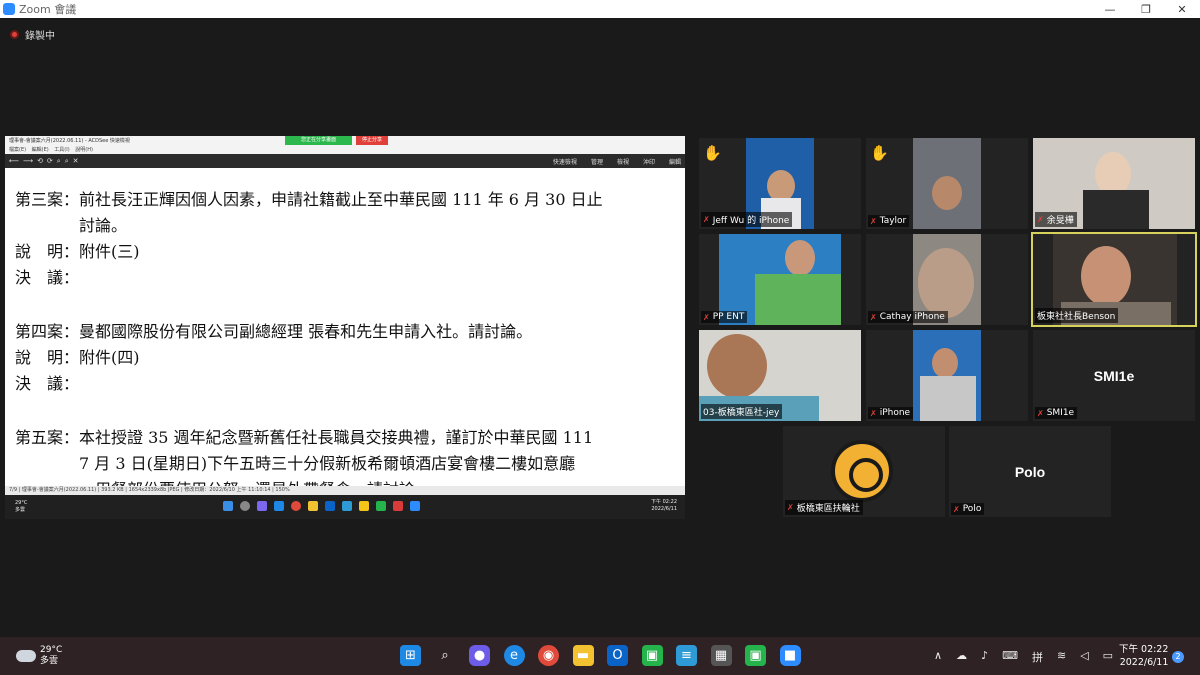 The height and width of the screenshot is (675, 1200). Describe the element at coordinates (947, 183) in the screenshot. I see `participant-tile: ✋ ✗ Taylor` at that location.